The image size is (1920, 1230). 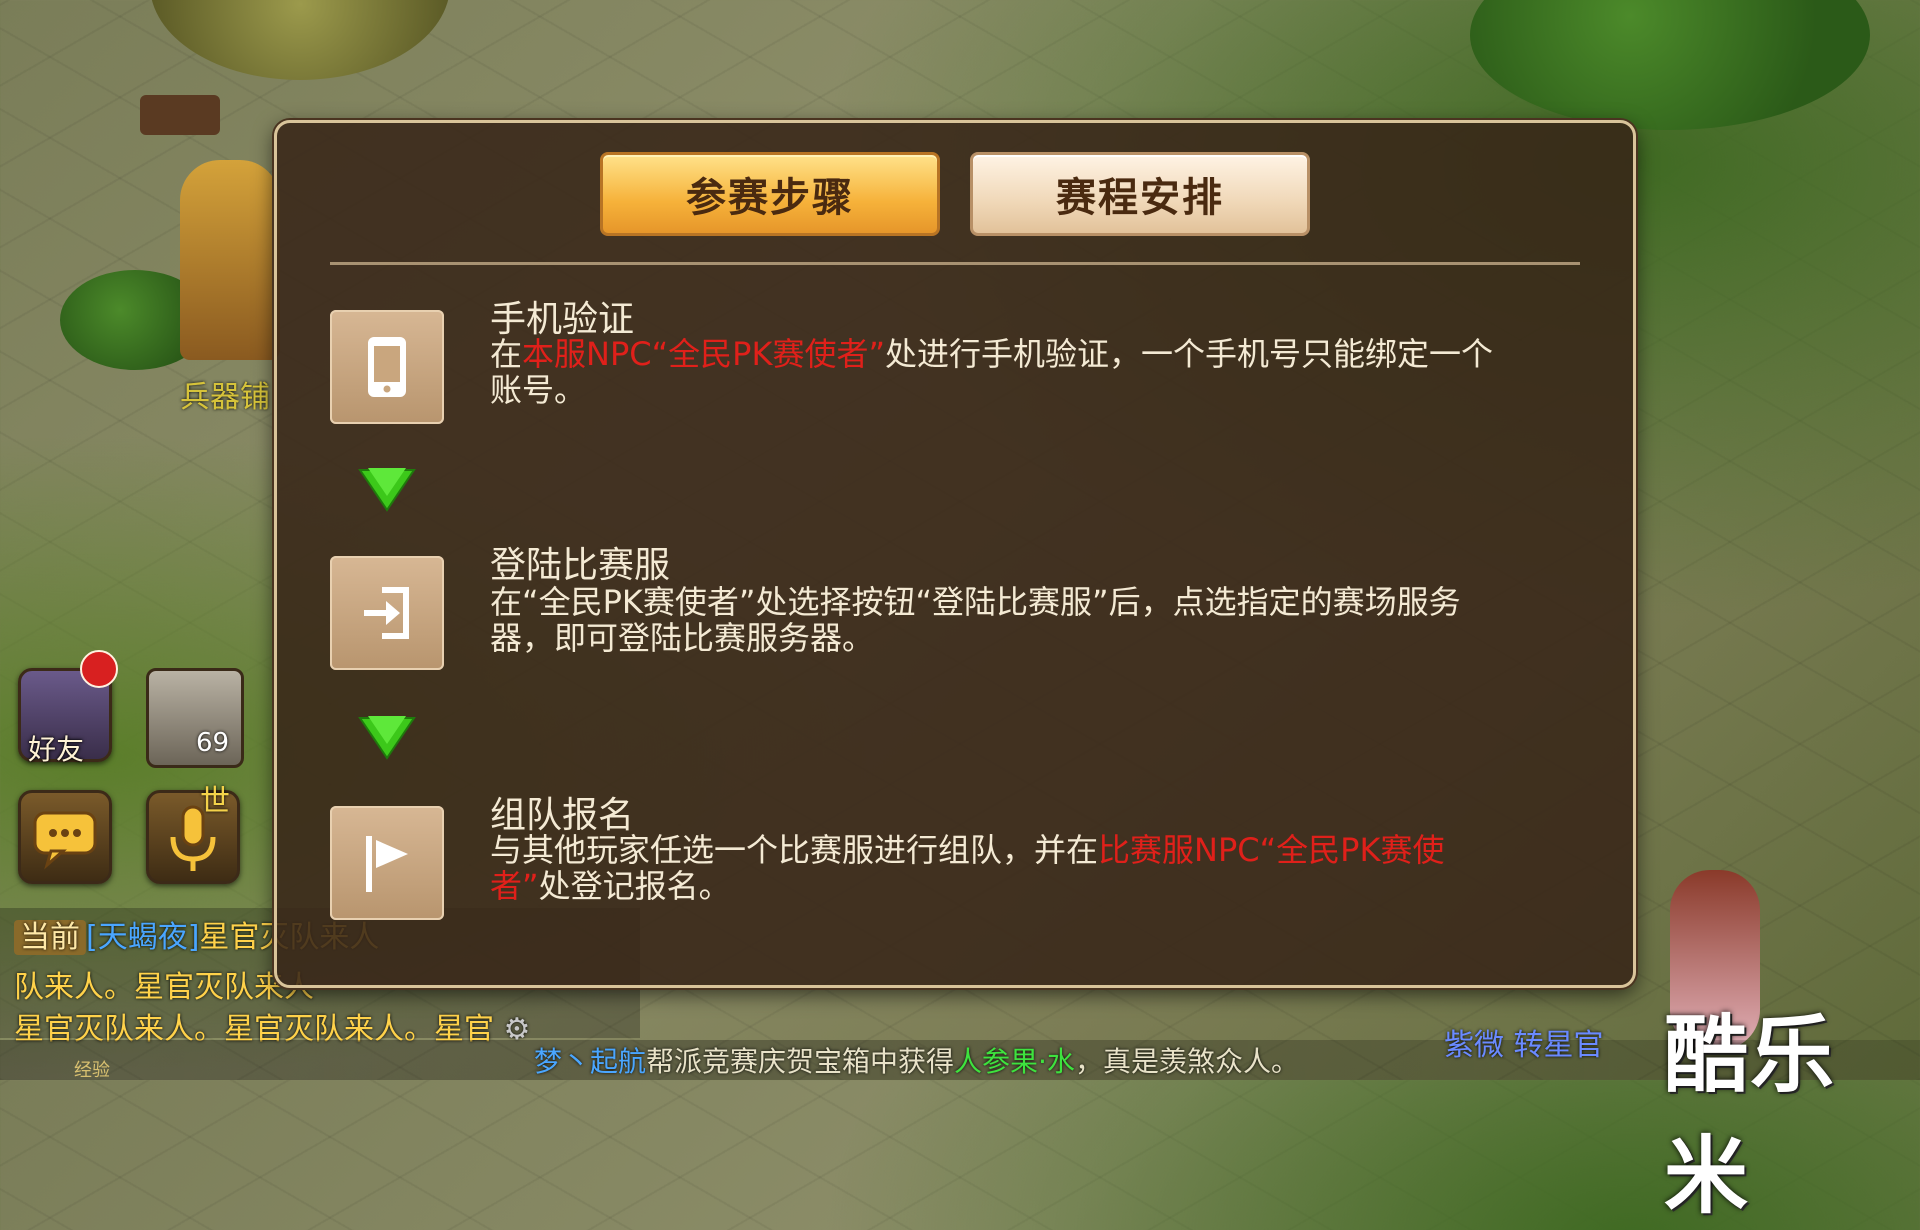 I want to click on watermark-logo: 酷乐米, so click(x=1750, y=1115).